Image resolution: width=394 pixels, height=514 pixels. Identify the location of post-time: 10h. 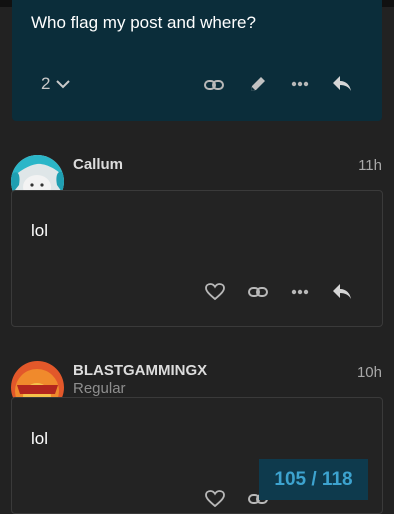
(369, 372).